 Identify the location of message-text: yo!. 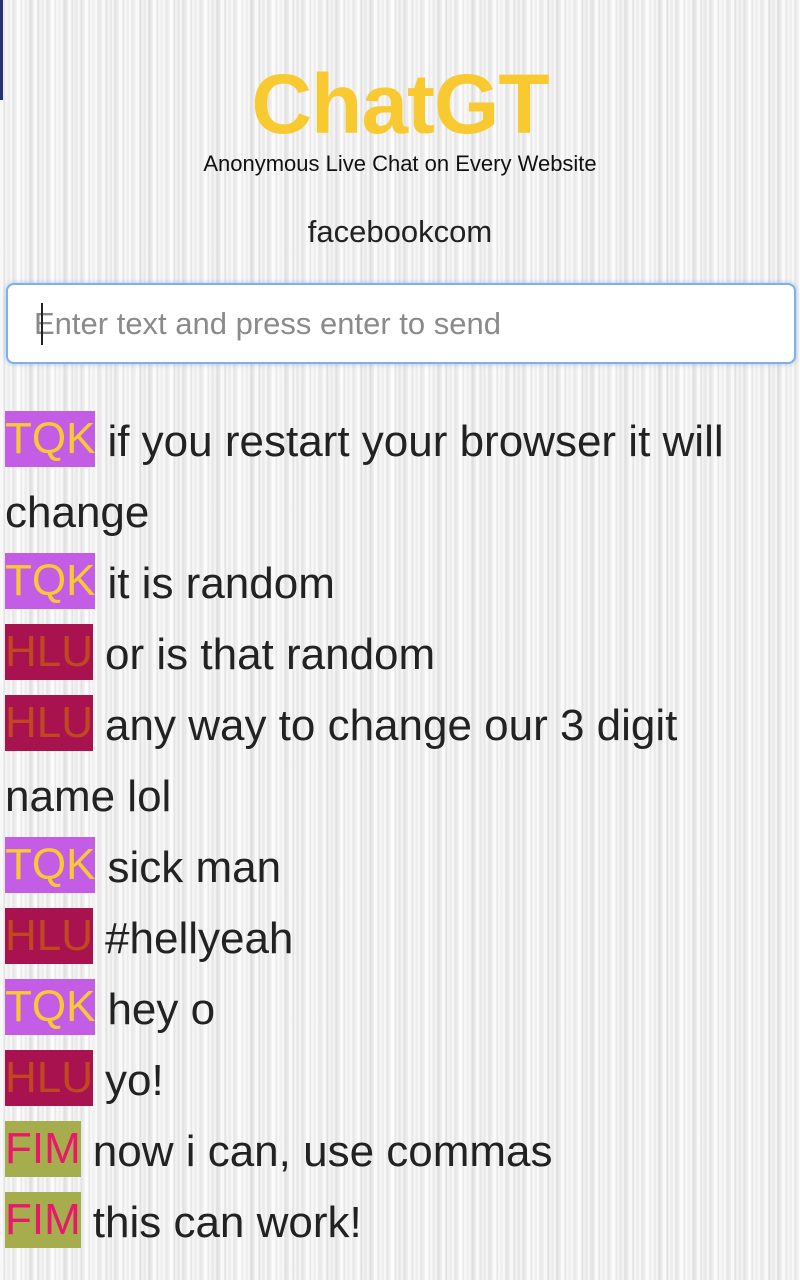
(134, 1080).